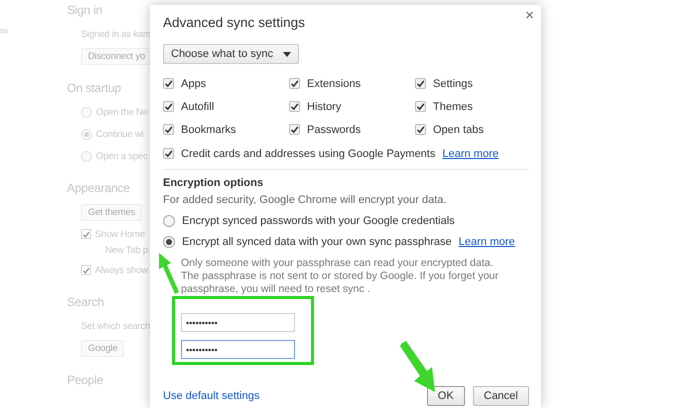 This screenshot has width=700, height=408. What do you see at coordinates (334, 84) in the screenshot?
I see `checkbox-label: Extensions` at bounding box center [334, 84].